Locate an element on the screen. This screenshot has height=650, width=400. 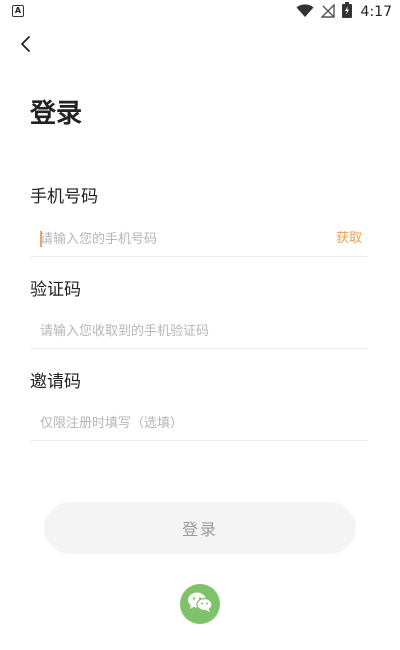
invite-divider is located at coordinates (199, 440).